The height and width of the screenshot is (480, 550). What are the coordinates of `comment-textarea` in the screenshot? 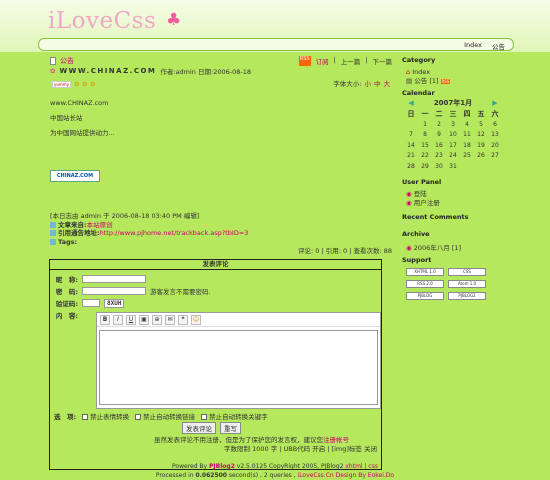 It's located at (238, 367).